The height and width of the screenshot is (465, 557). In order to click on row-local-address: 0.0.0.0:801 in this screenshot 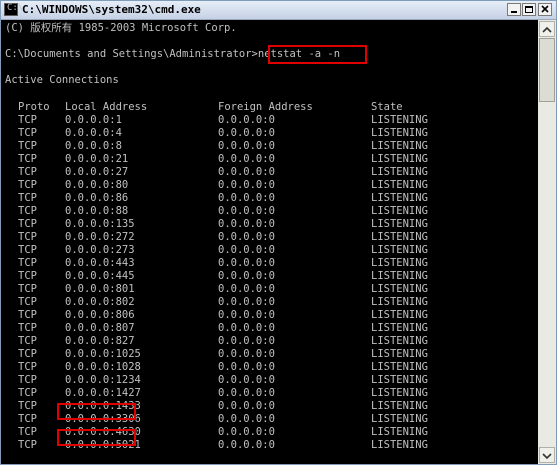, I will do `click(100, 289)`.